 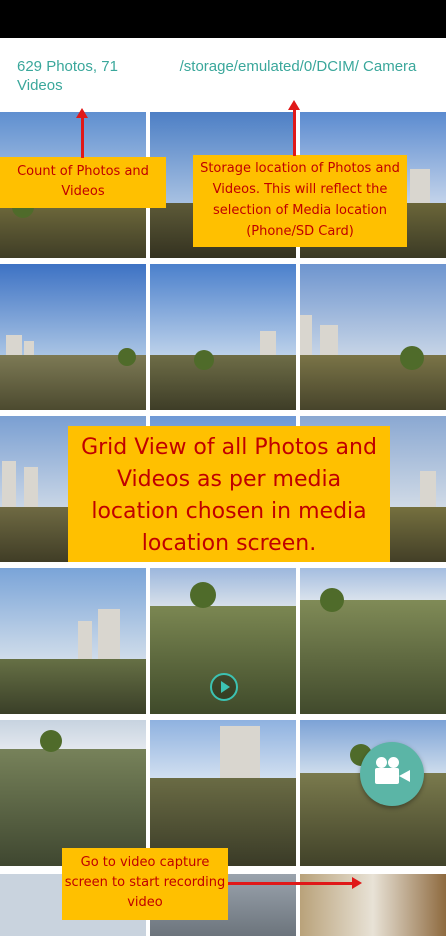 What do you see at coordinates (298, 66) in the screenshot?
I see `storage-path-label: /storage/emulated/0/DCIM/ Camera` at bounding box center [298, 66].